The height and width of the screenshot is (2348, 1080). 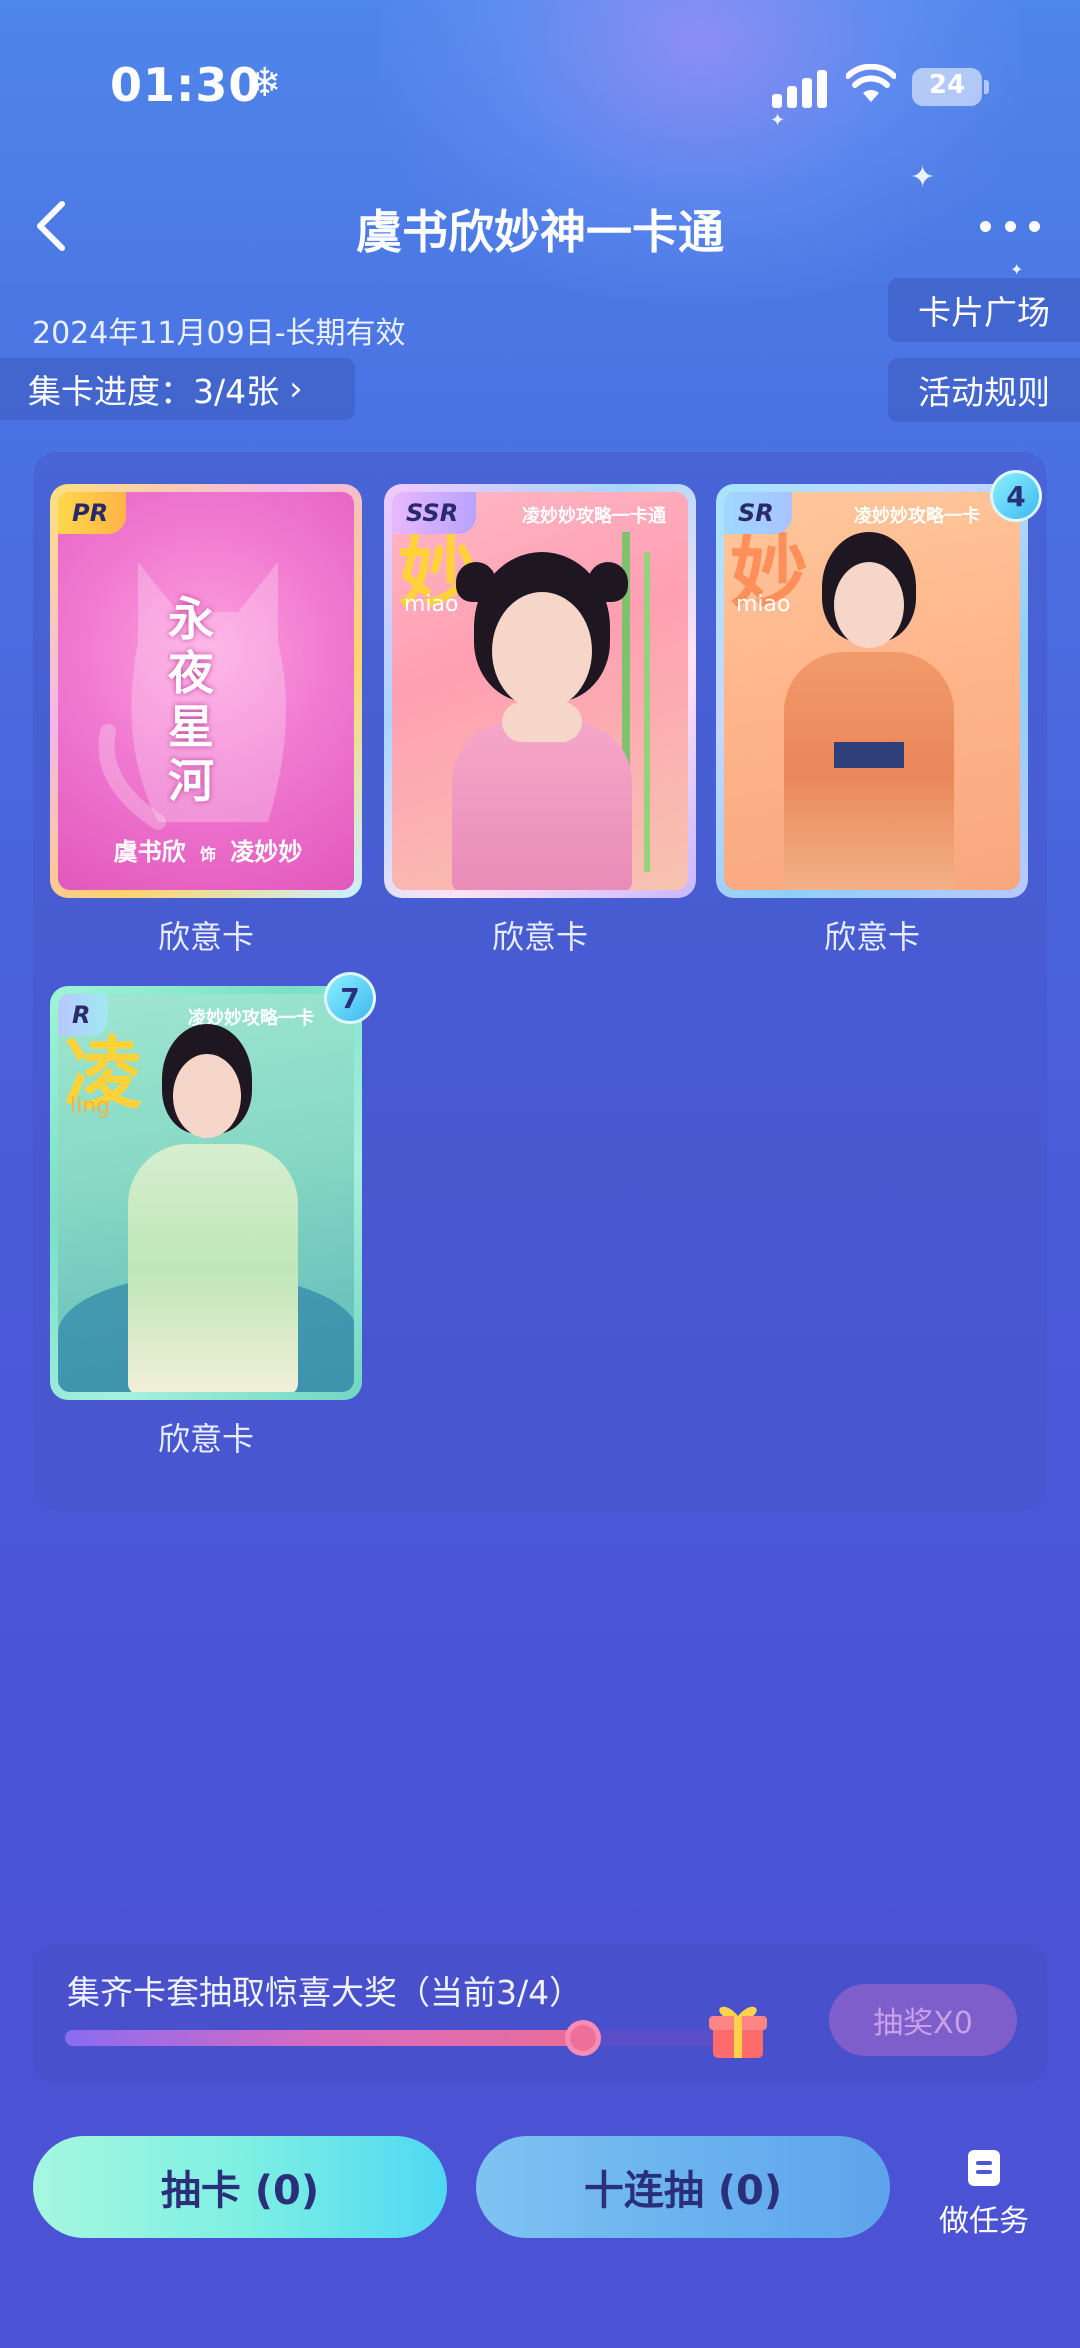 What do you see at coordinates (265, 83) in the screenshot?
I see `snowflake-icon: ❄` at bounding box center [265, 83].